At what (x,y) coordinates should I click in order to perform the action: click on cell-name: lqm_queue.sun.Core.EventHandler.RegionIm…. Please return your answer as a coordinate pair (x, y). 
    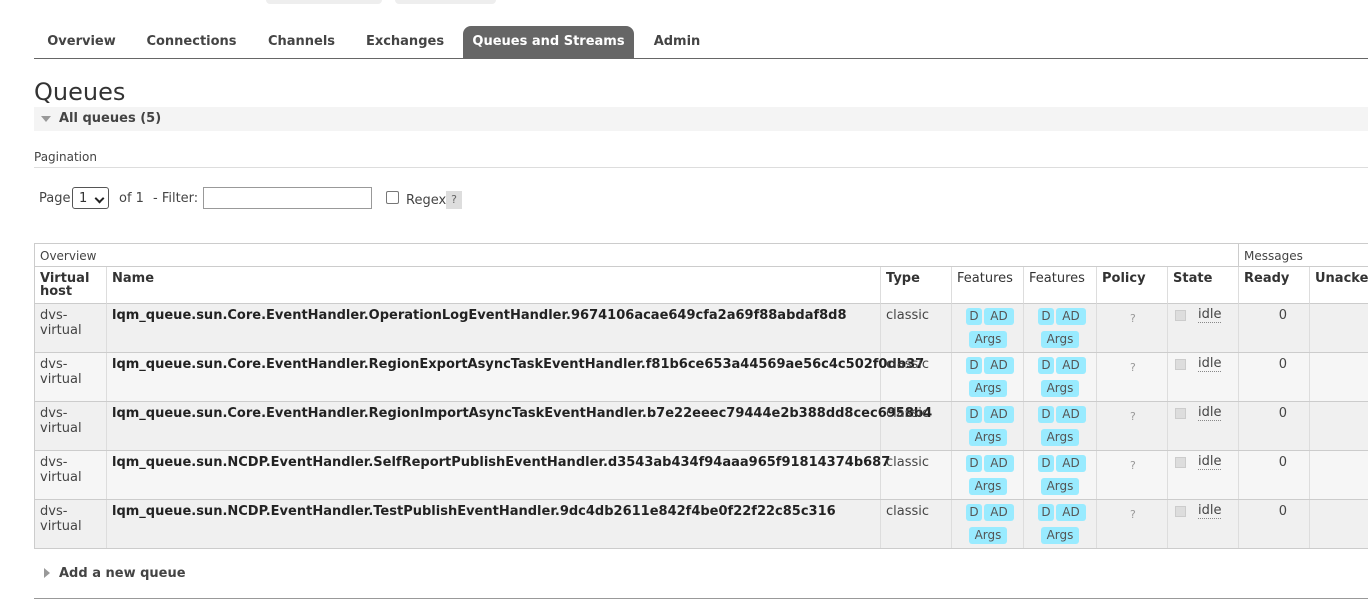
    Looking at the image, I should click on (519, 426).